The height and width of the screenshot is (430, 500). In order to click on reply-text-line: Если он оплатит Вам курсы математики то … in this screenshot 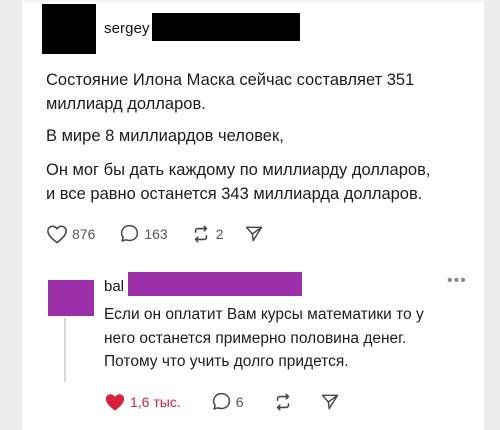, I will do `click(264, 314)`.